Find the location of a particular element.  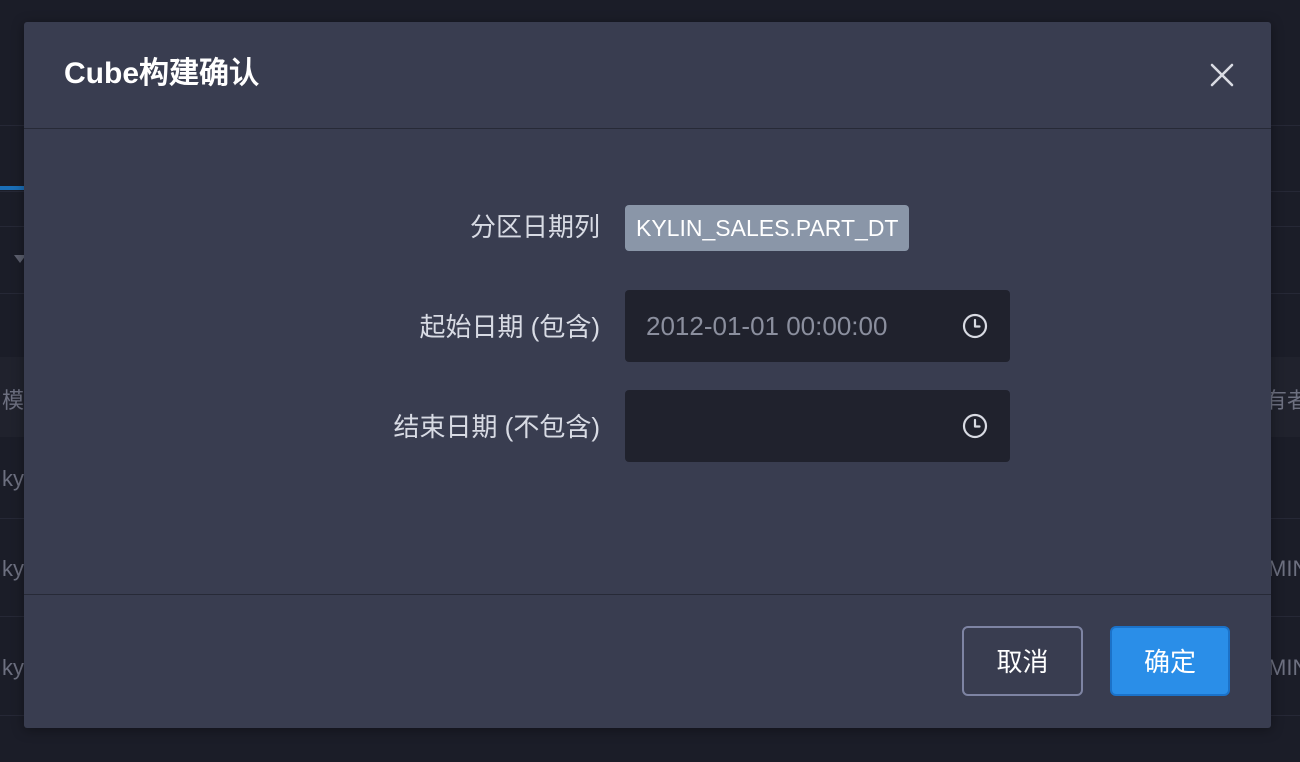

start-date-label: 起始日期 (包含) is located at coordinates (509, 327).